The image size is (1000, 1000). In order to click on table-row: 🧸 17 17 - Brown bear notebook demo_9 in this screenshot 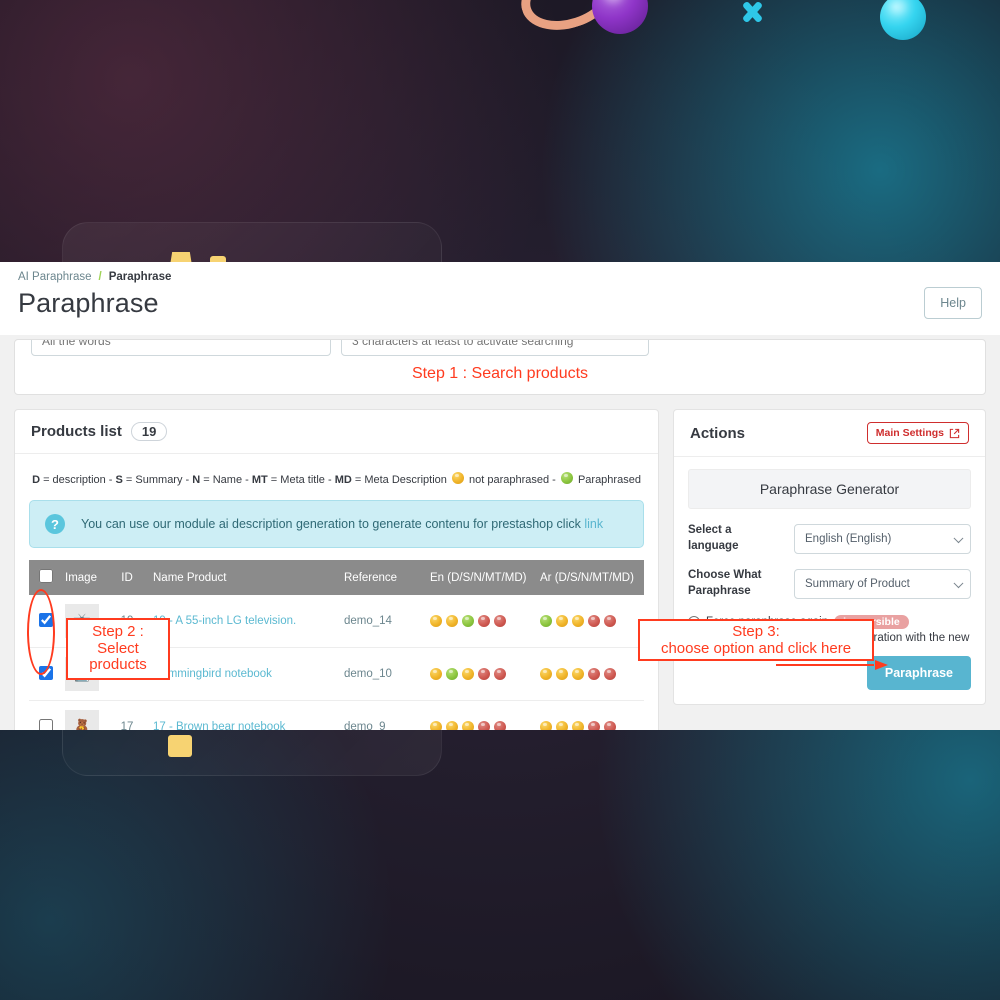, I will do `click(336, 715)`.